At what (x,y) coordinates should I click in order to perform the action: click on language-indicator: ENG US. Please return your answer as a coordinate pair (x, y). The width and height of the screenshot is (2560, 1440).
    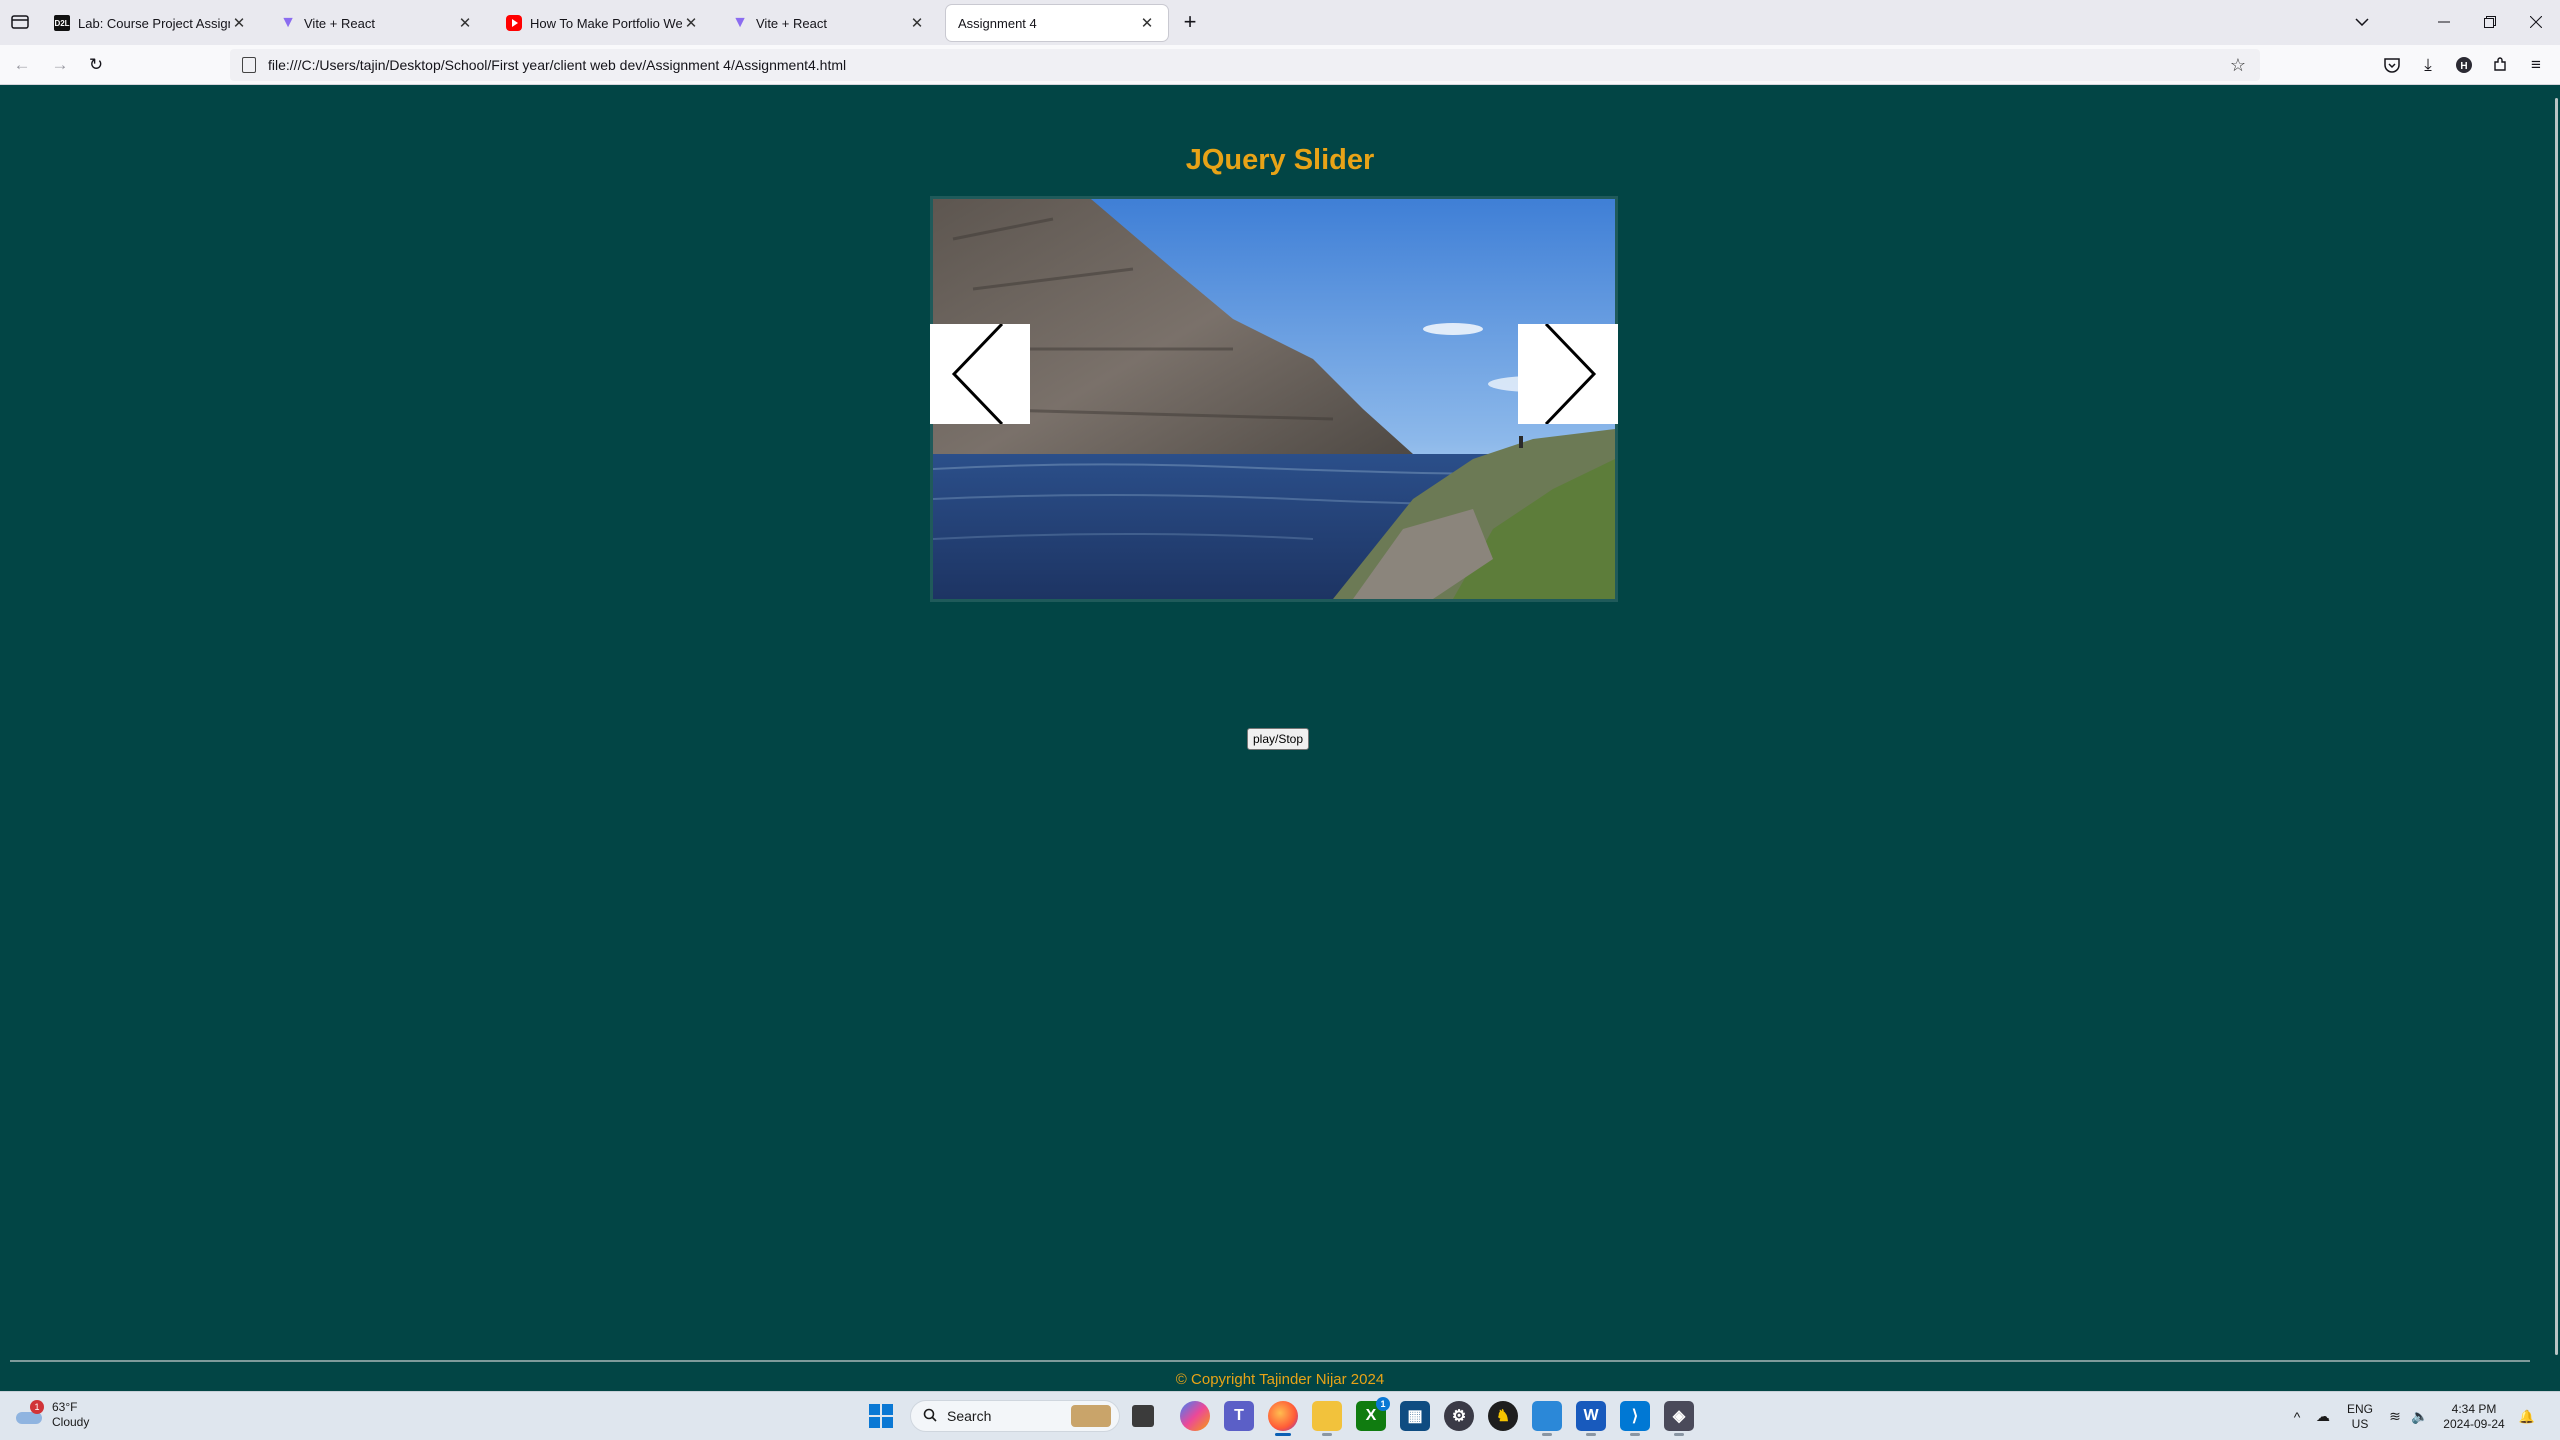
    Looking at the image, I should click on (2360, 1417).